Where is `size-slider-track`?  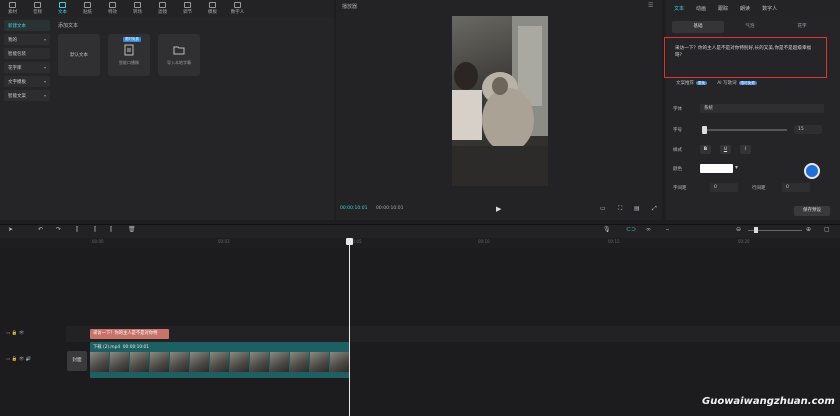 size-slider-track is located at coordinates (745, 130).